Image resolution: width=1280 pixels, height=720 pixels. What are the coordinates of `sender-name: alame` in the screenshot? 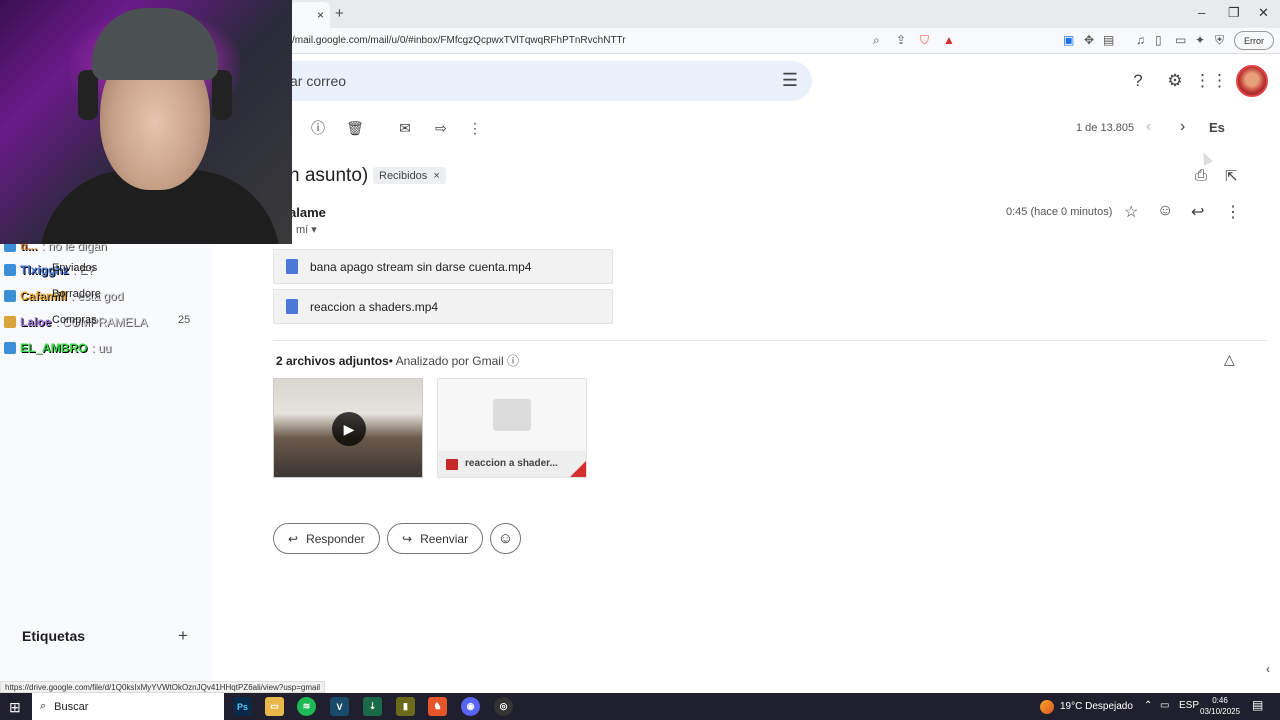 It's located at (307, 212).